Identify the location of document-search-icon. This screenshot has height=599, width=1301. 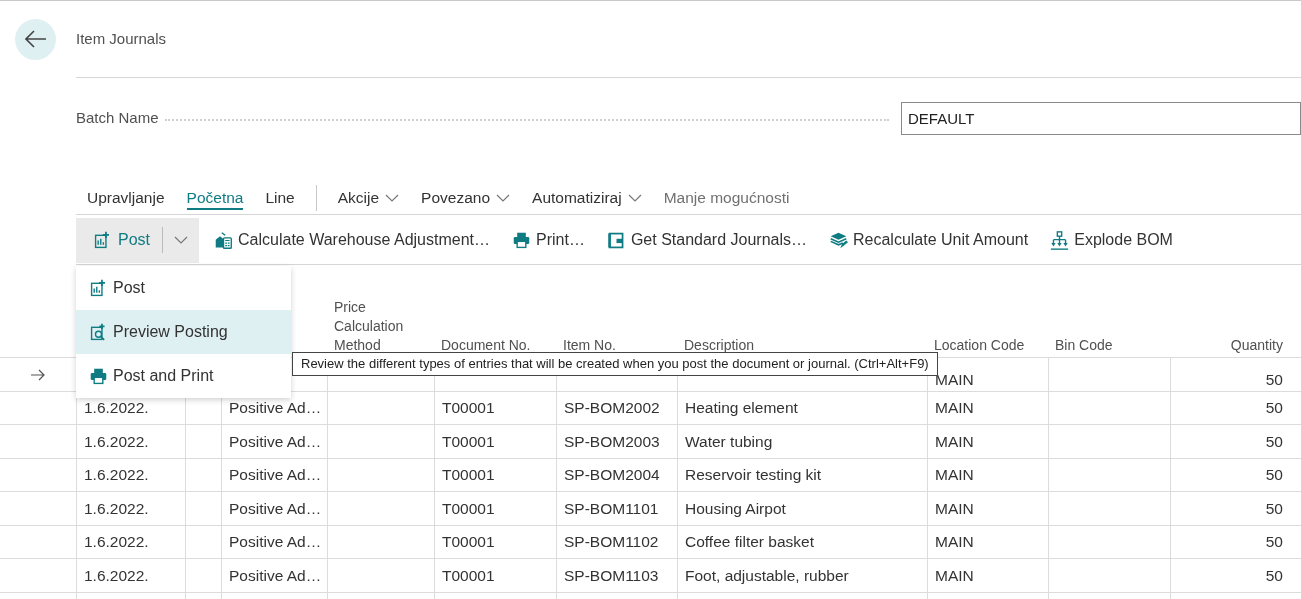
(98, 332).